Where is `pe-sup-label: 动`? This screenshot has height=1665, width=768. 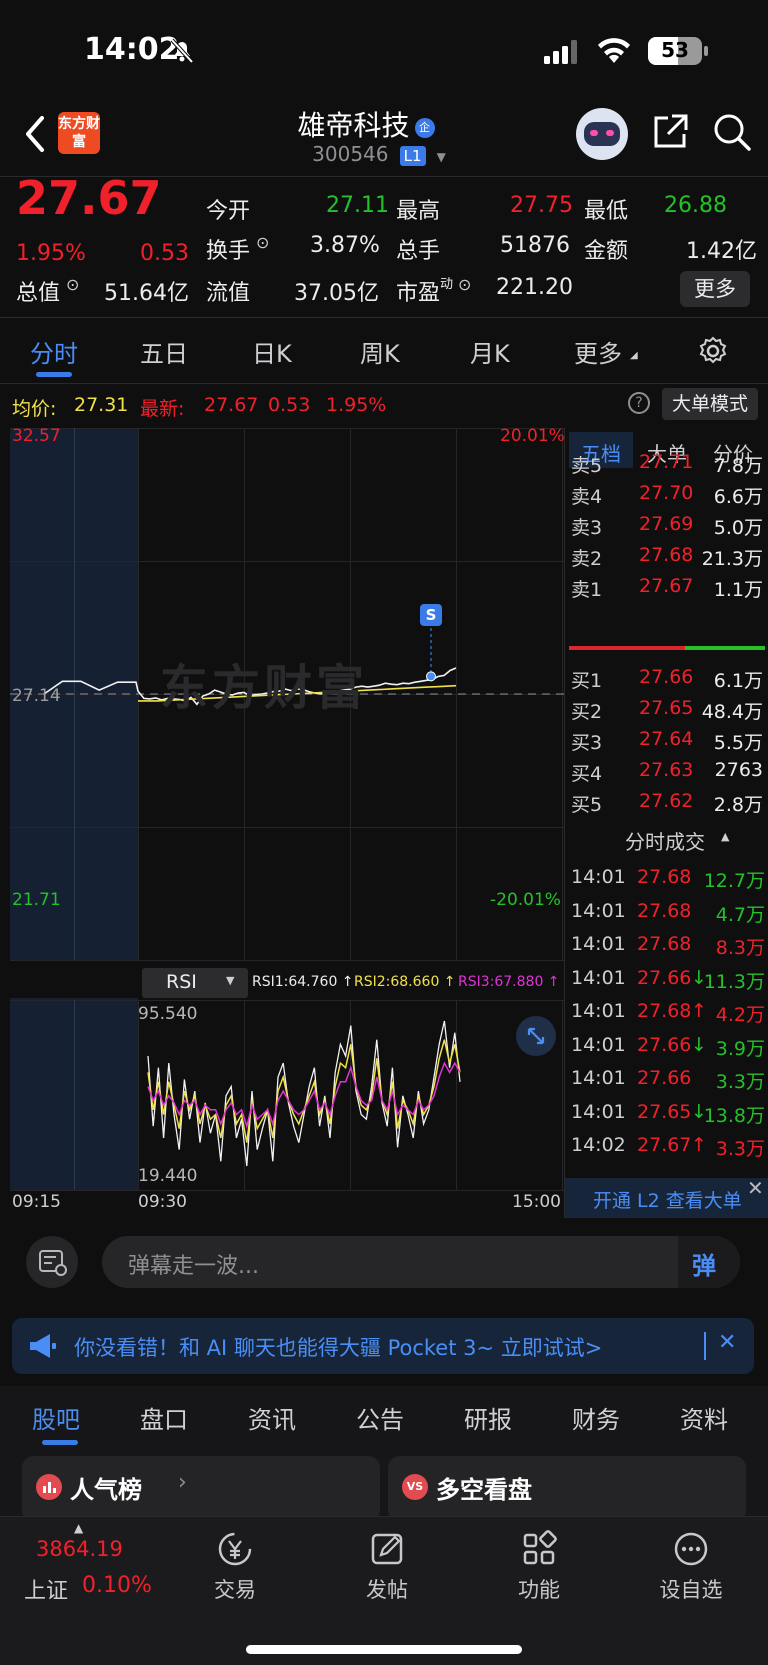
pe-sup-label: 动 is located at coordinates (447, 284).